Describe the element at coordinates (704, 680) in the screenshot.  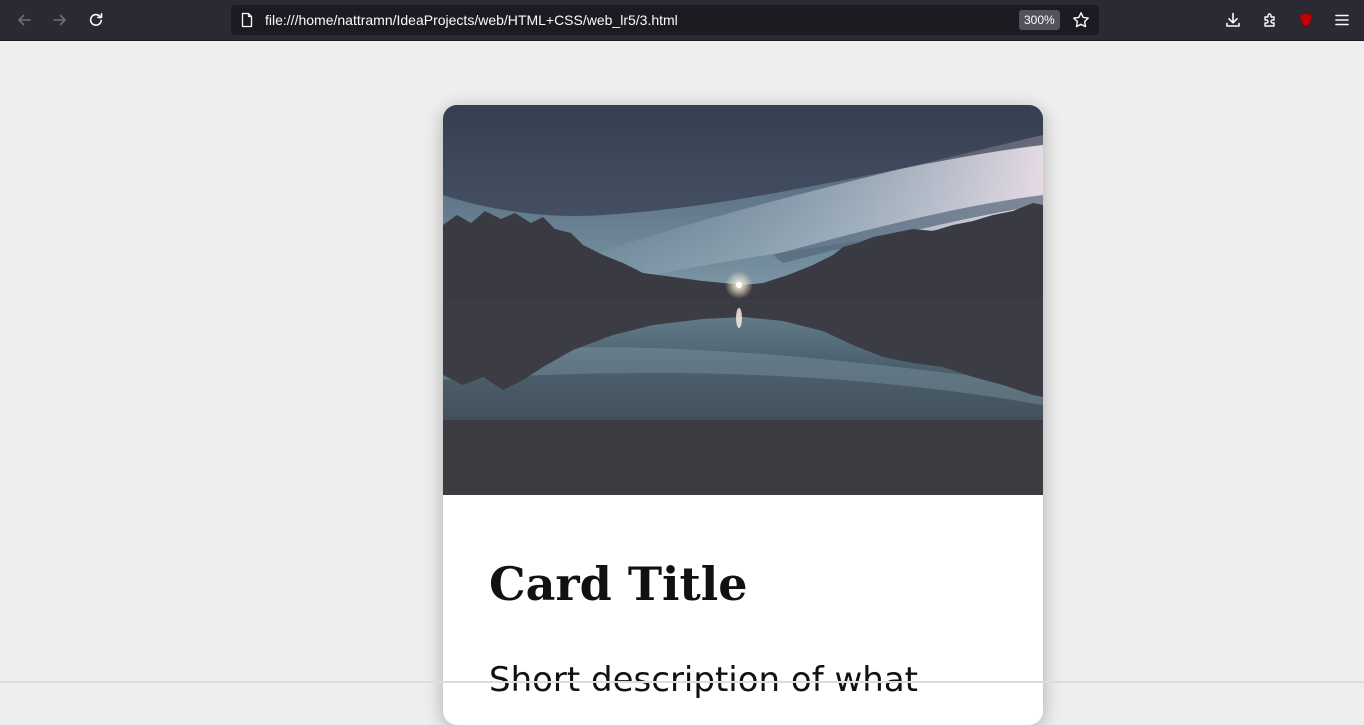
I see `card-description: Short description of what` at that location.